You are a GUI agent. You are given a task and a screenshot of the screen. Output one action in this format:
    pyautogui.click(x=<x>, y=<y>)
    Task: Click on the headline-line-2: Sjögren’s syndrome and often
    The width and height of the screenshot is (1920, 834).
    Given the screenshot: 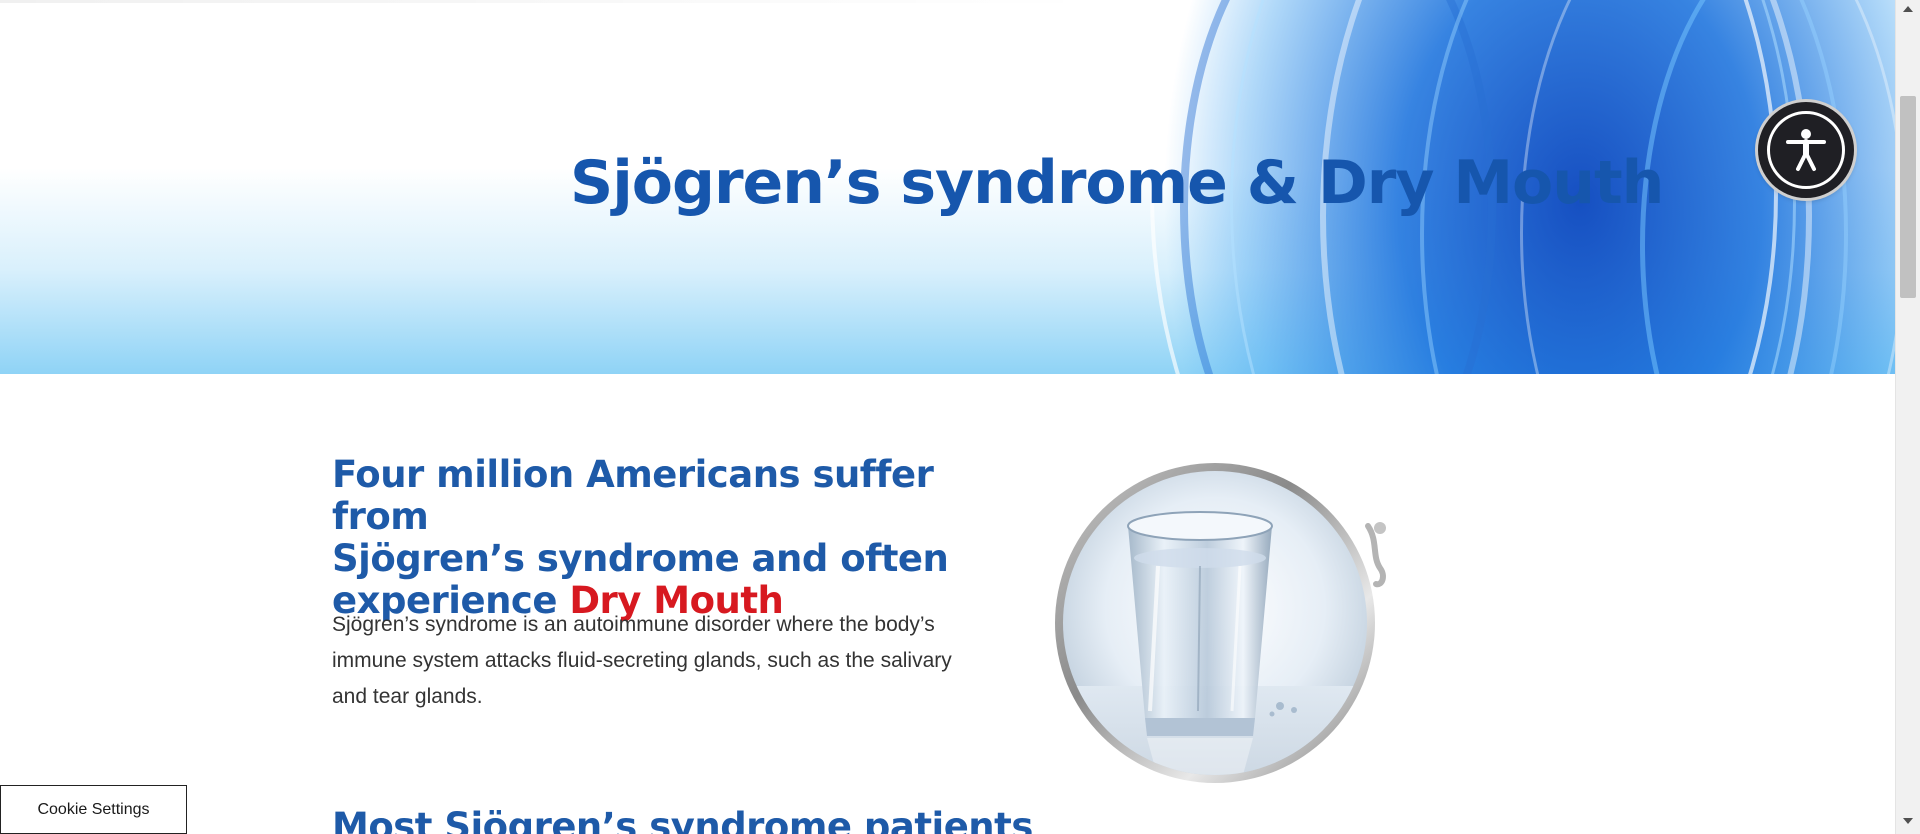 What is the action you would take?
    pyautogui.click(x=640, y=558)
    